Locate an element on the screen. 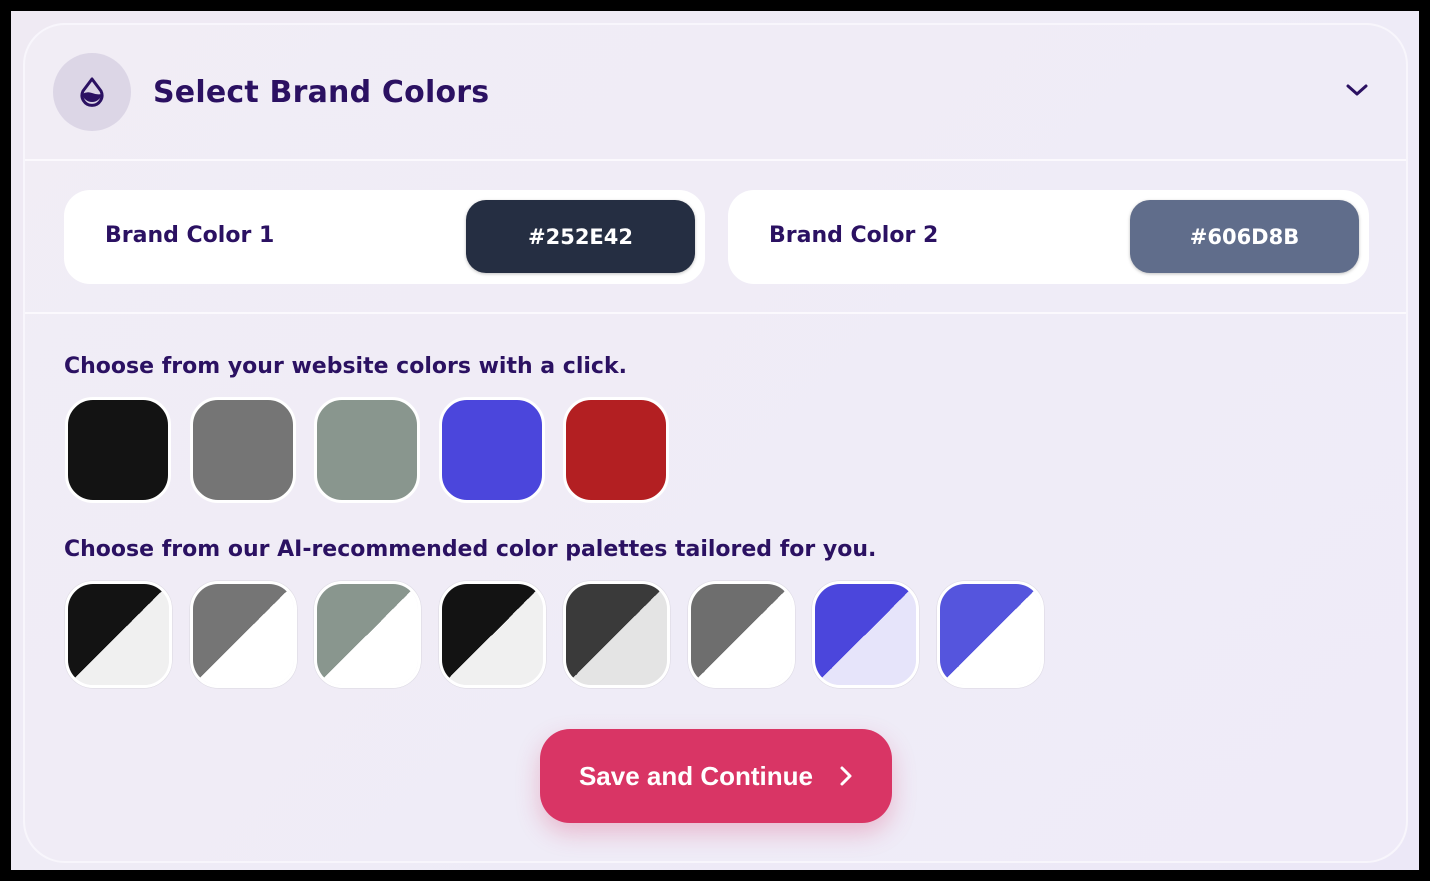  chevron-right-icon is located at coordinates (846, 776).